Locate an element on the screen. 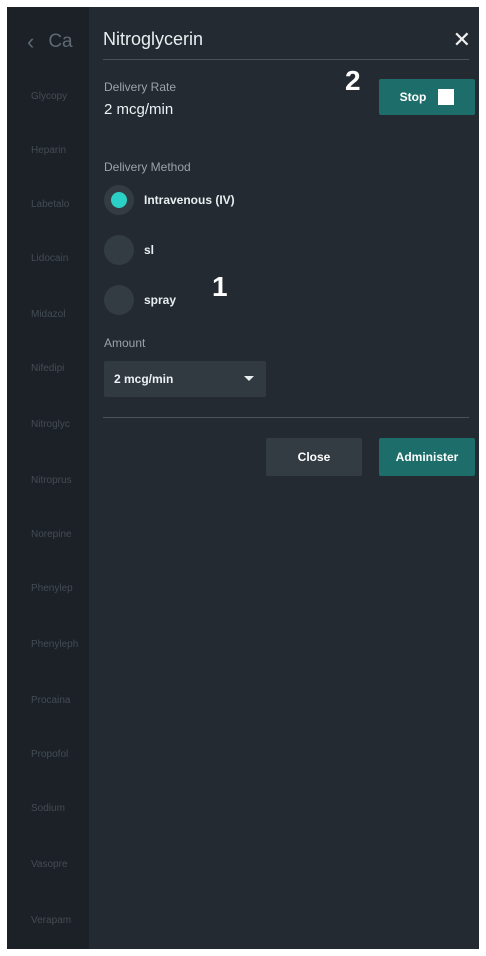  list-item: Labetalo is located at coordinates (50, 204).